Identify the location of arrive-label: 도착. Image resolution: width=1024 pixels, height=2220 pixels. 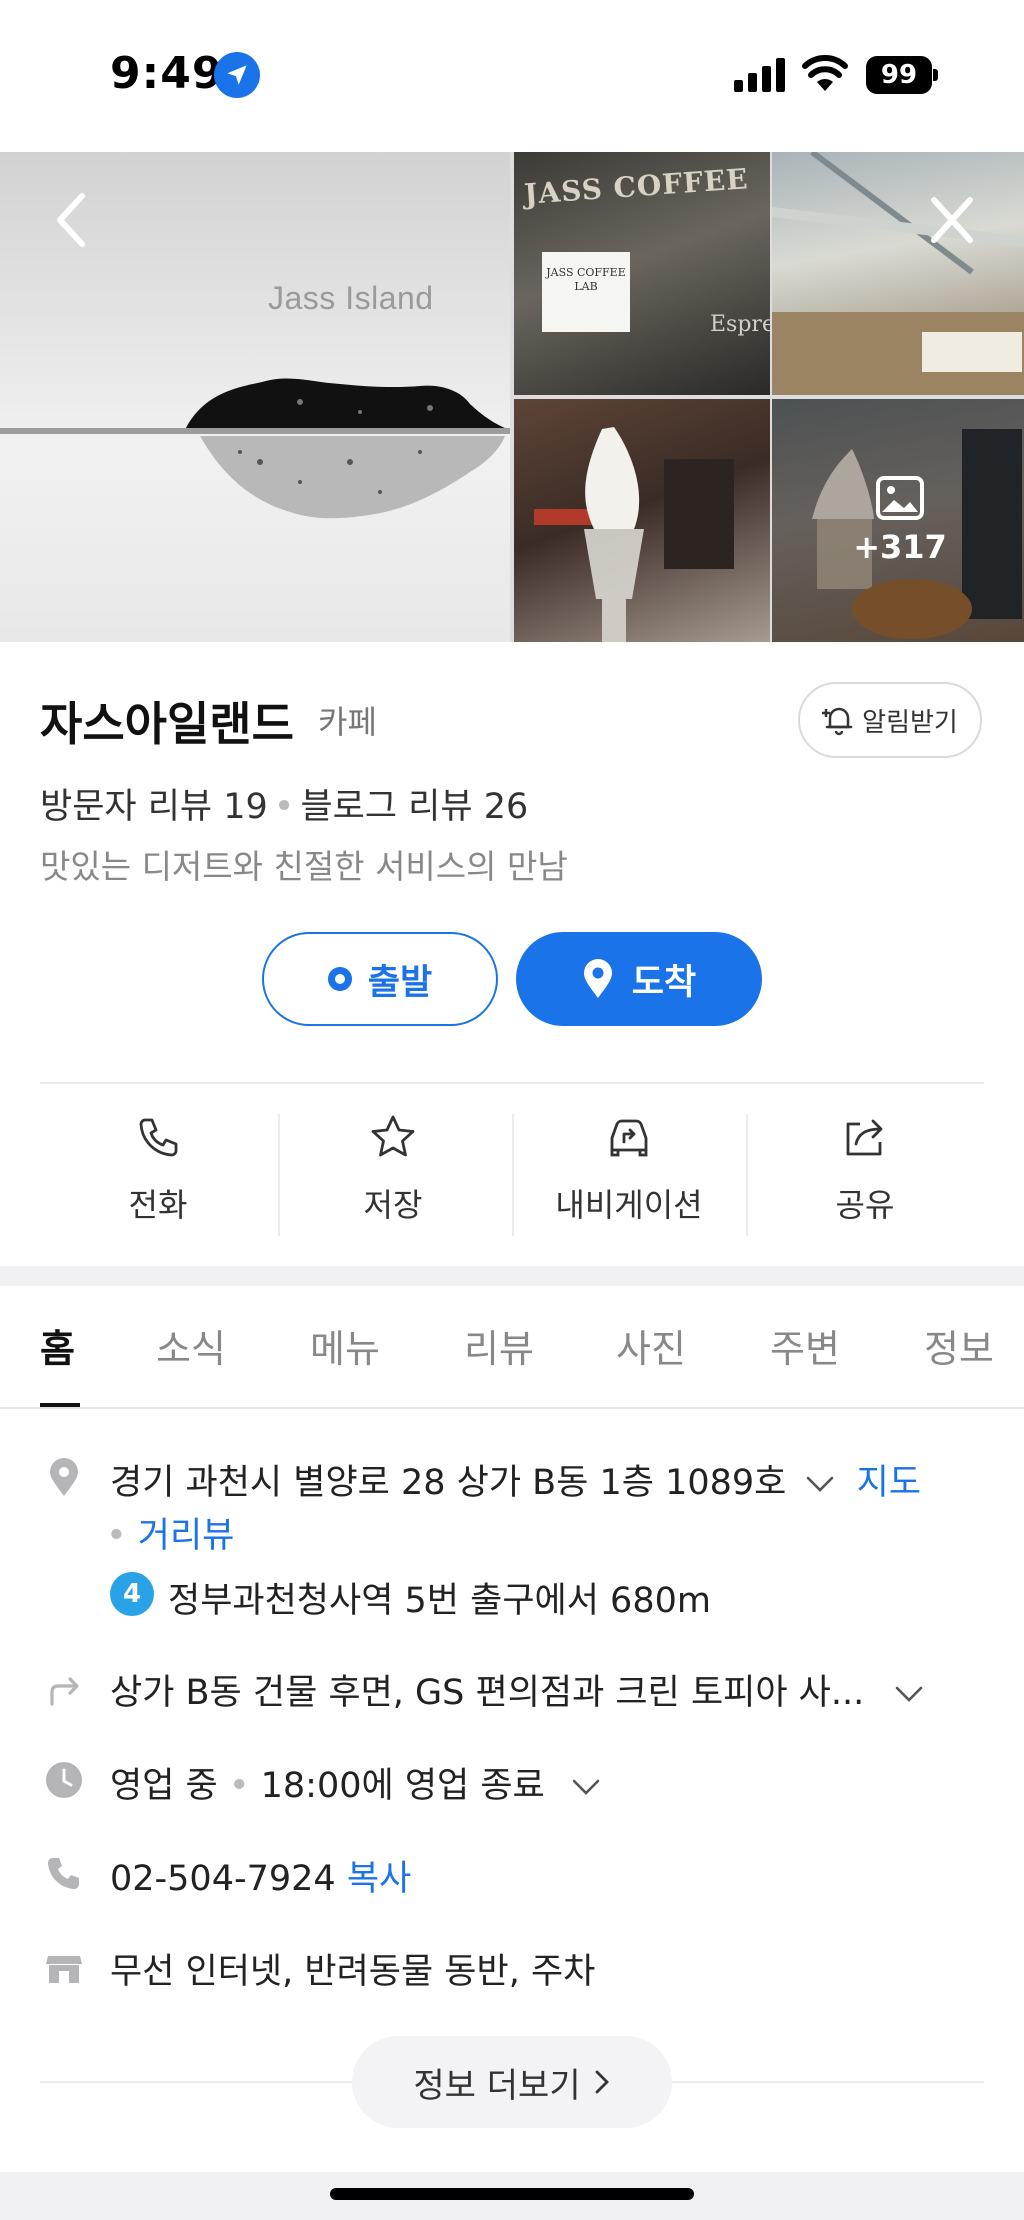
(664, 982).